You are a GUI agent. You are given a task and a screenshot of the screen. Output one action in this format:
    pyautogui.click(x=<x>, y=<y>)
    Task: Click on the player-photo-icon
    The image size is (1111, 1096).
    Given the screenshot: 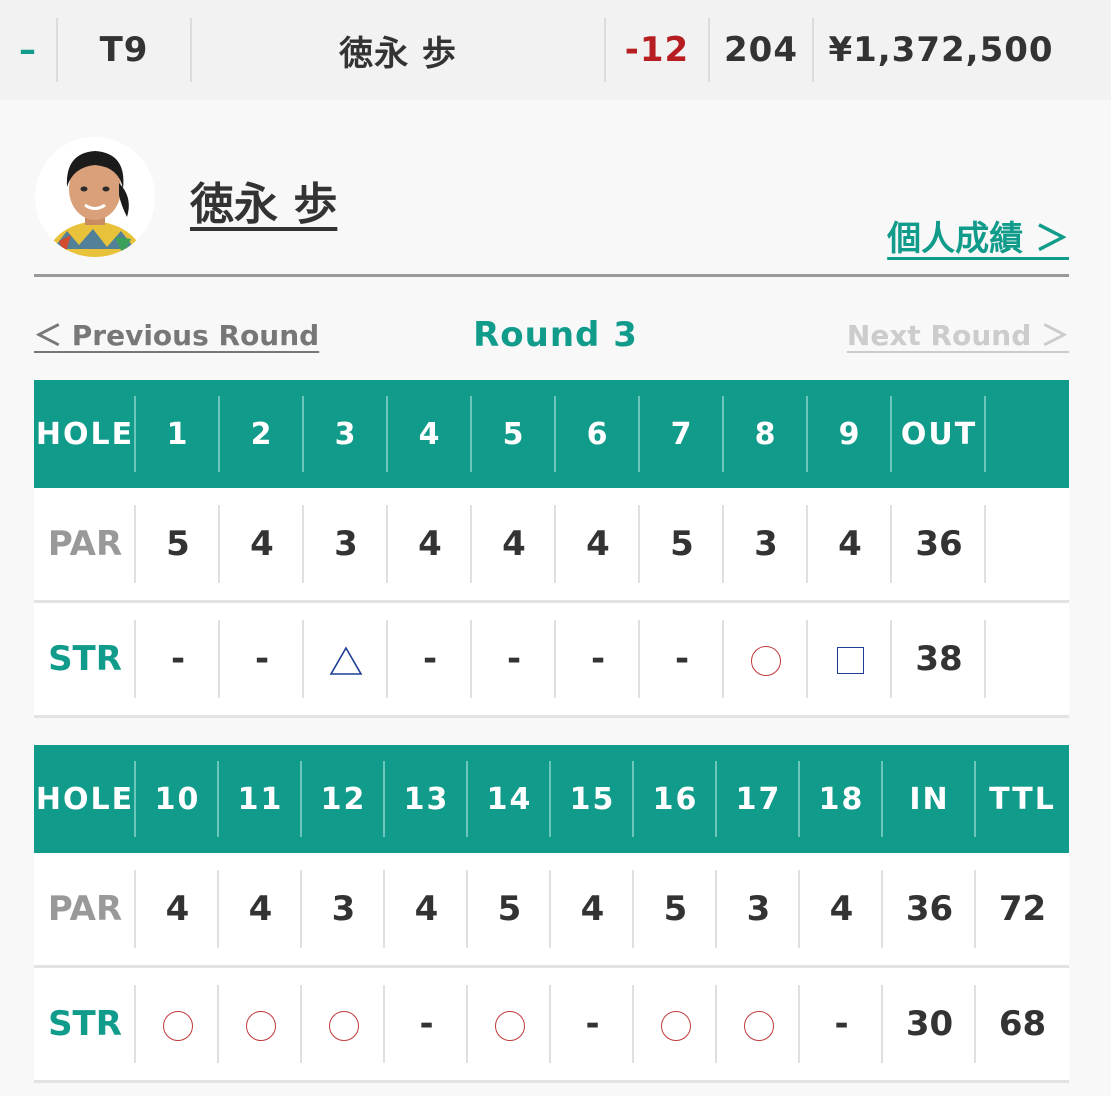 What is the action you would take?
    pyautogui.click(x=95, y=197)
    